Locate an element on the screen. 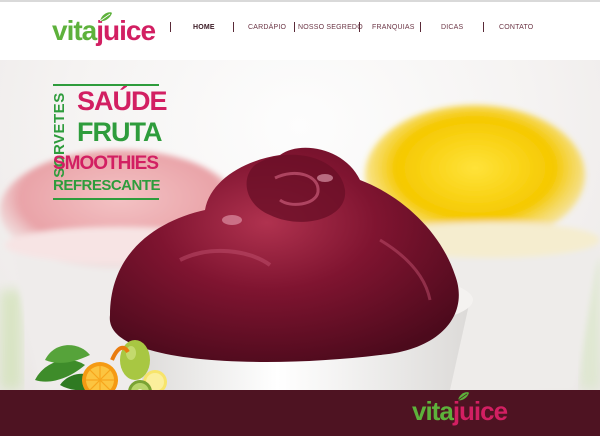  nav-item-dicas: DICAS is located at coordinates (452, 27).